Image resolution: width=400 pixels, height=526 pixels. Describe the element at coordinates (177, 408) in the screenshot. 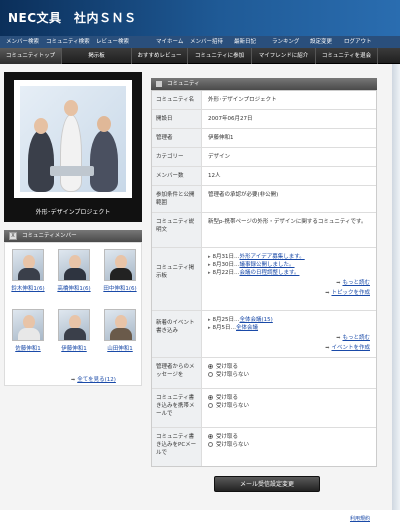

I see `setting-label: コミュニティ書き込みを携帯メールで` at that location.